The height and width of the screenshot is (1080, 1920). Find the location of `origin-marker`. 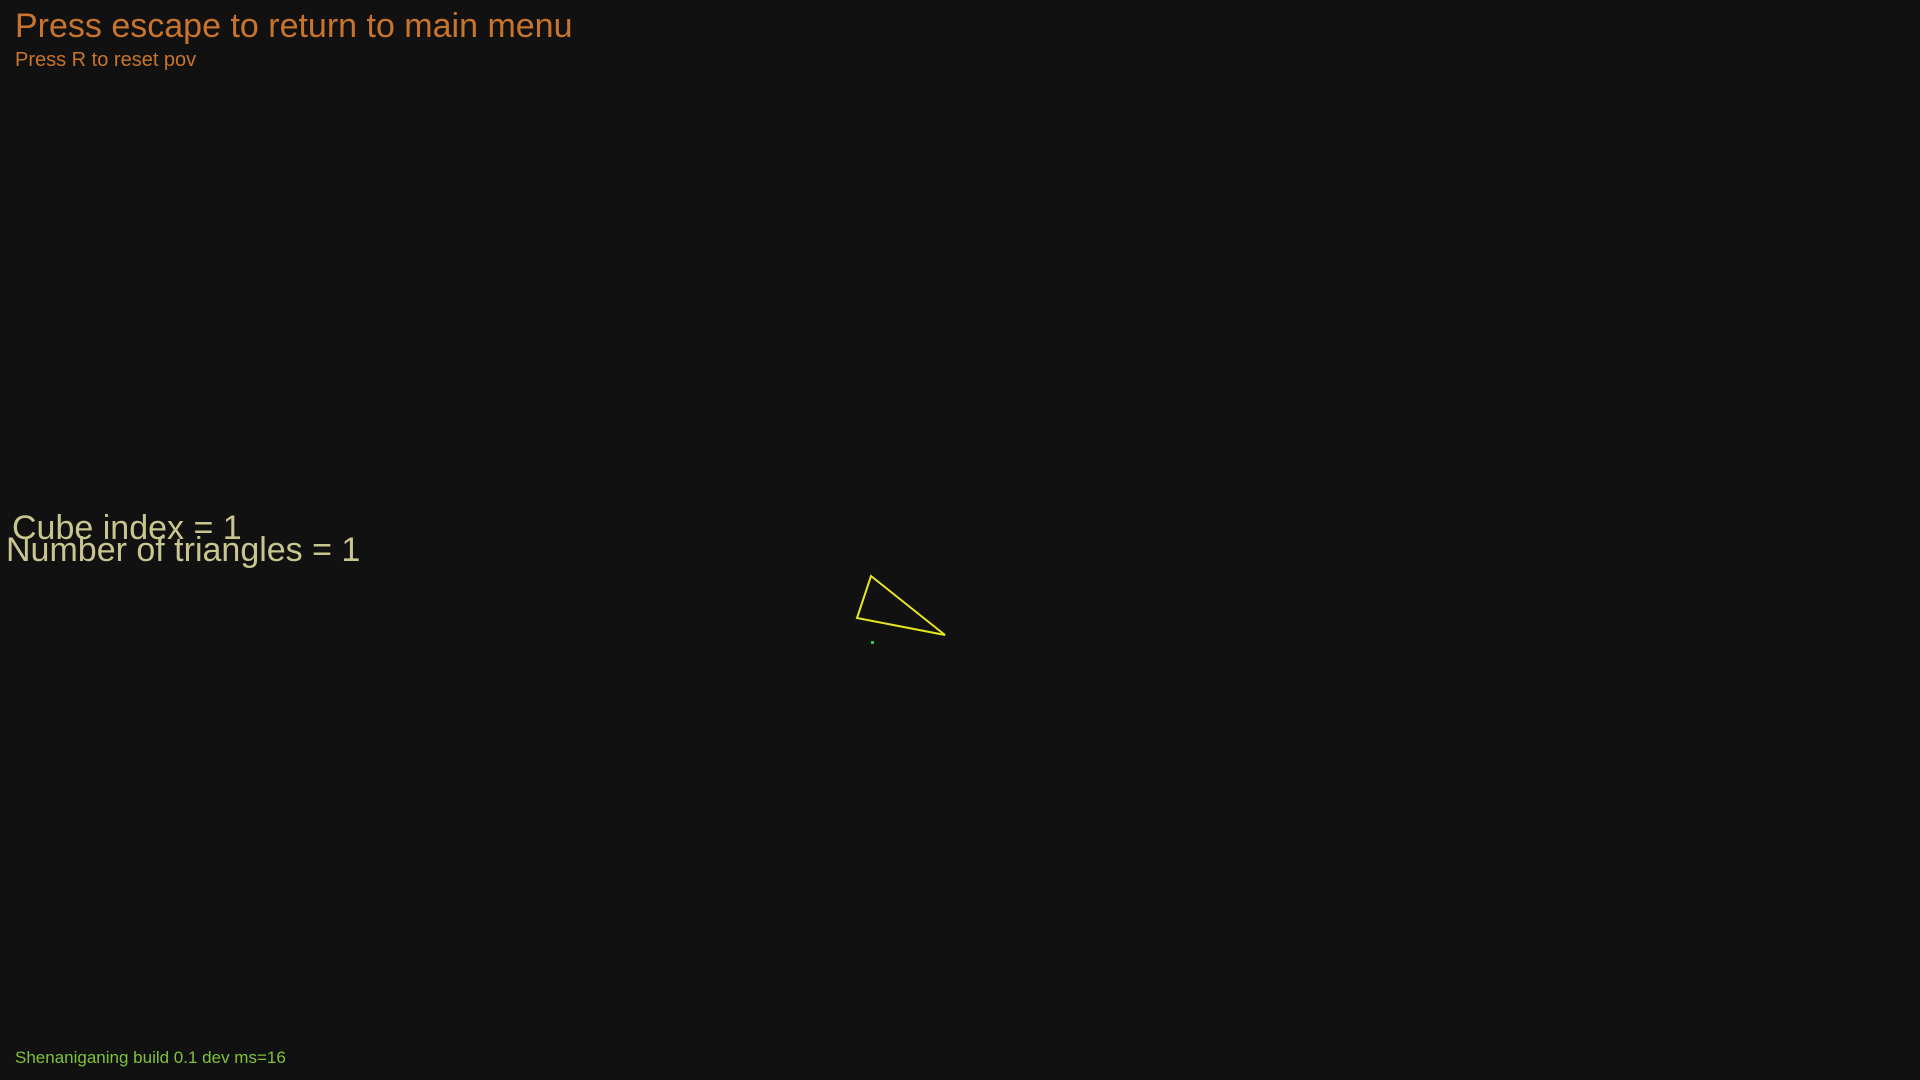

origin-marker is located at coordinates (872, 642).